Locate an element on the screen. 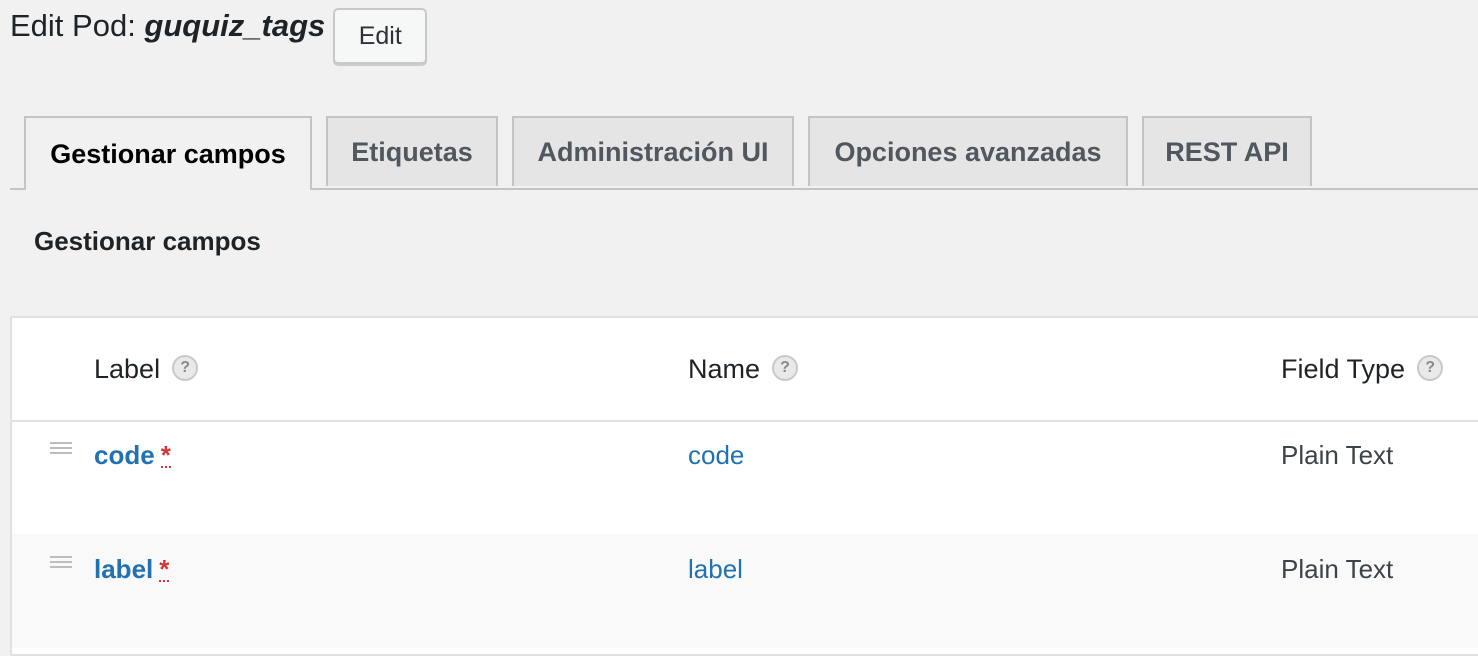  section-title: Gestionar campos is located at coordinates (147, 241).